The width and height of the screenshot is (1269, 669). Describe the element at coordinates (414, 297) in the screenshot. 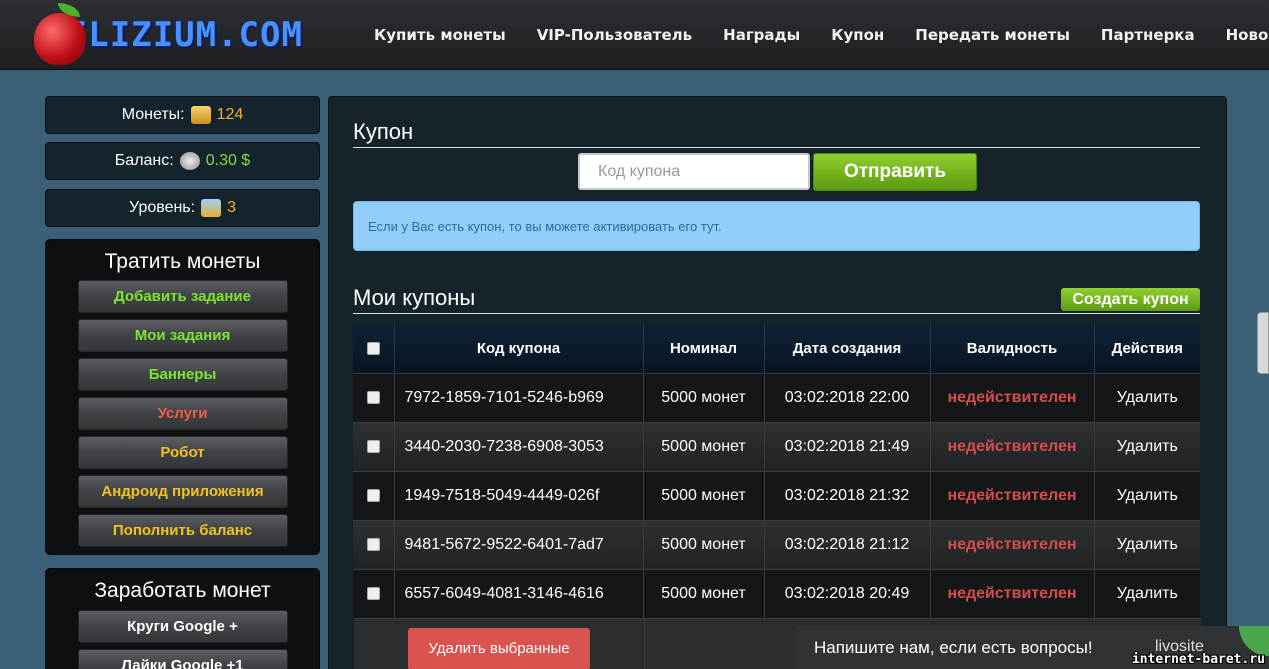

I see `my-coupons-title: Мои купоны` at that location.